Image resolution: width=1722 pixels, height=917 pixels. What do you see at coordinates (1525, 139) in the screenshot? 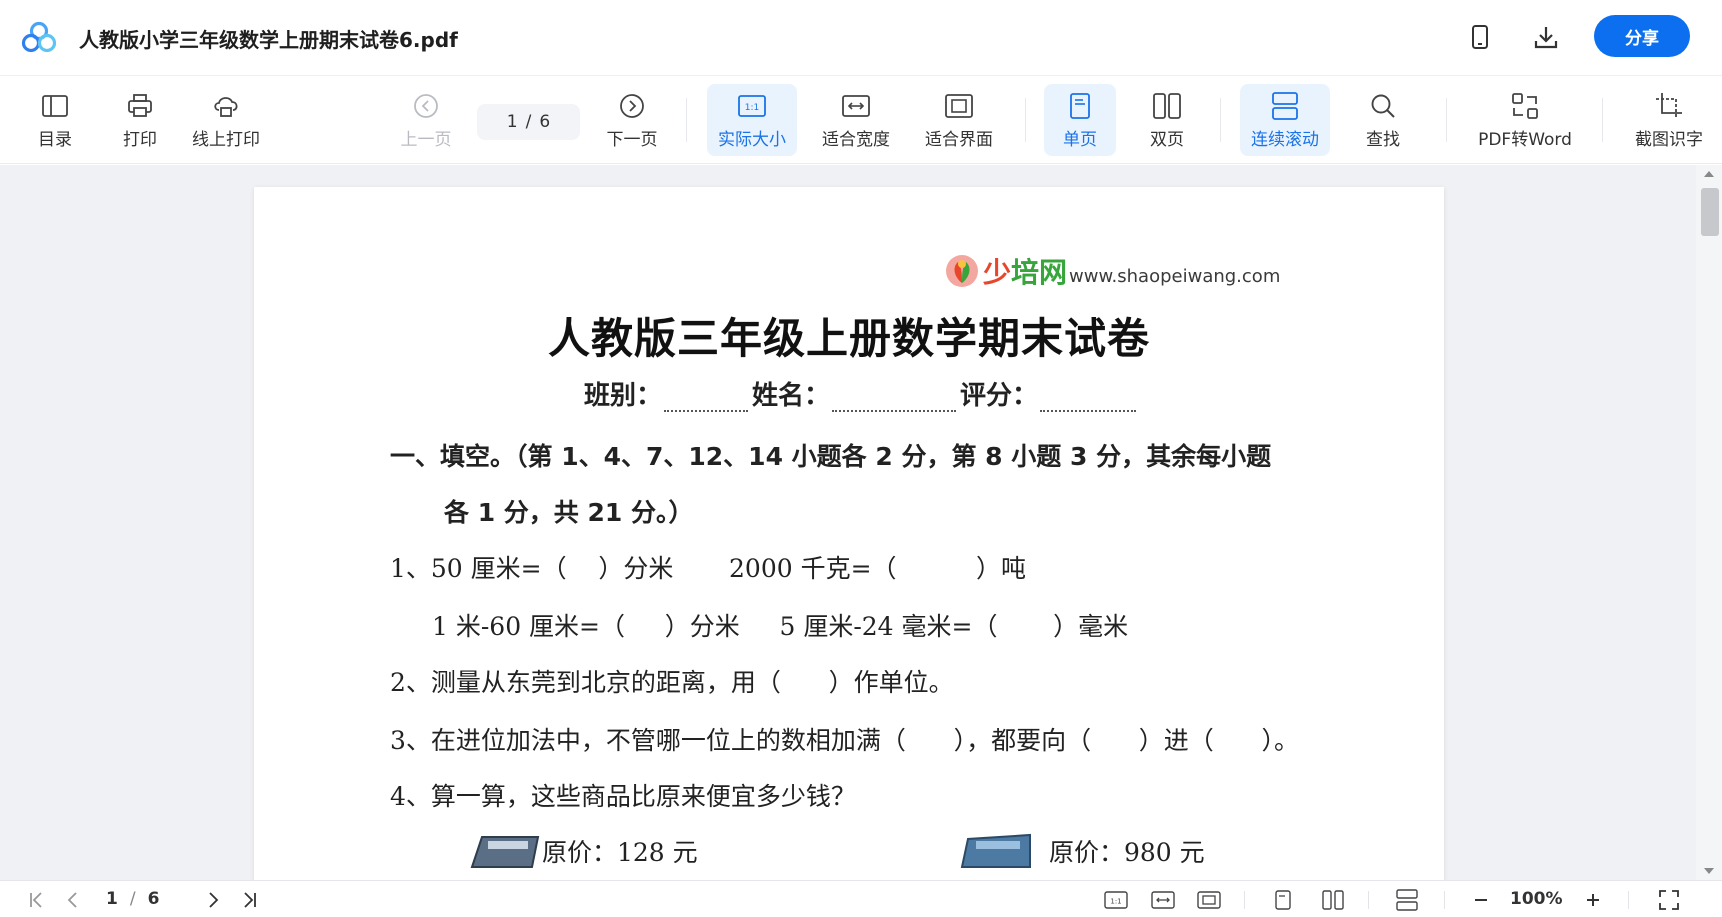
I see `pdf-to-word-label: PDF转Word` at bounding box center [1525, 139].